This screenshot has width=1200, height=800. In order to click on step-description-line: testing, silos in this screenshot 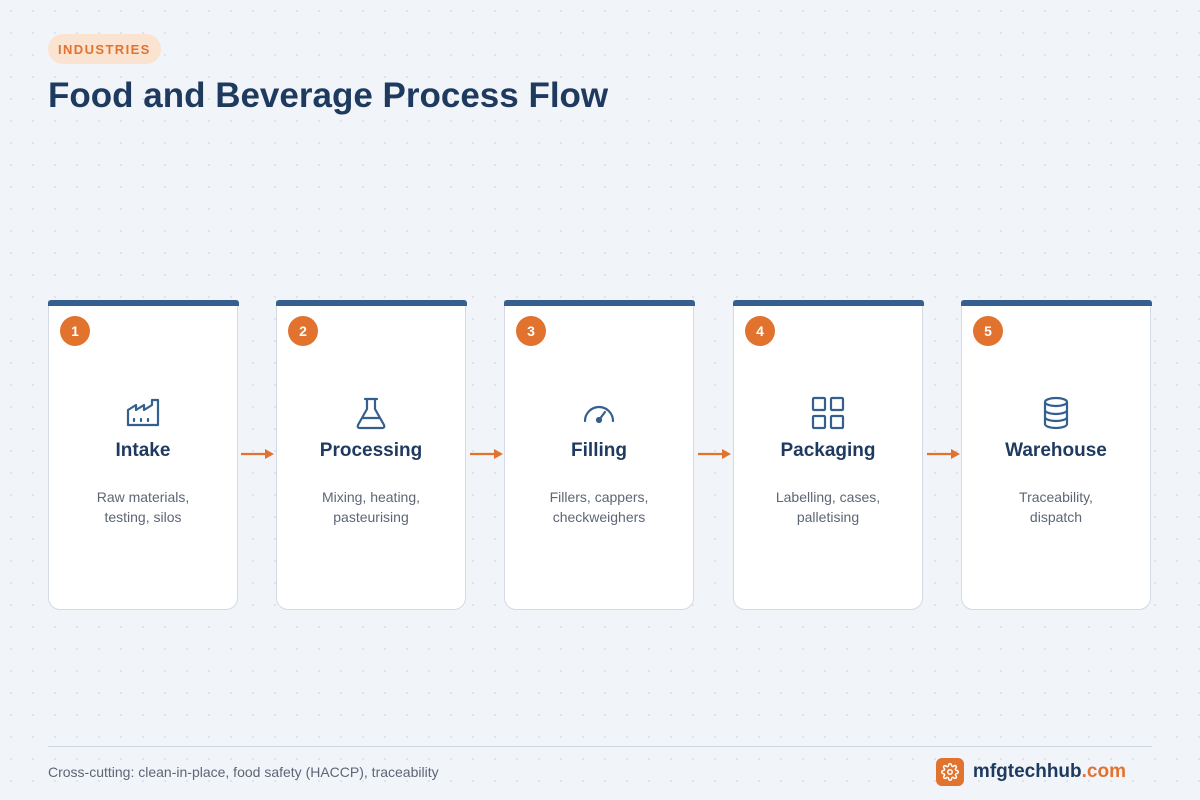, I will do `click(143, 517)`.